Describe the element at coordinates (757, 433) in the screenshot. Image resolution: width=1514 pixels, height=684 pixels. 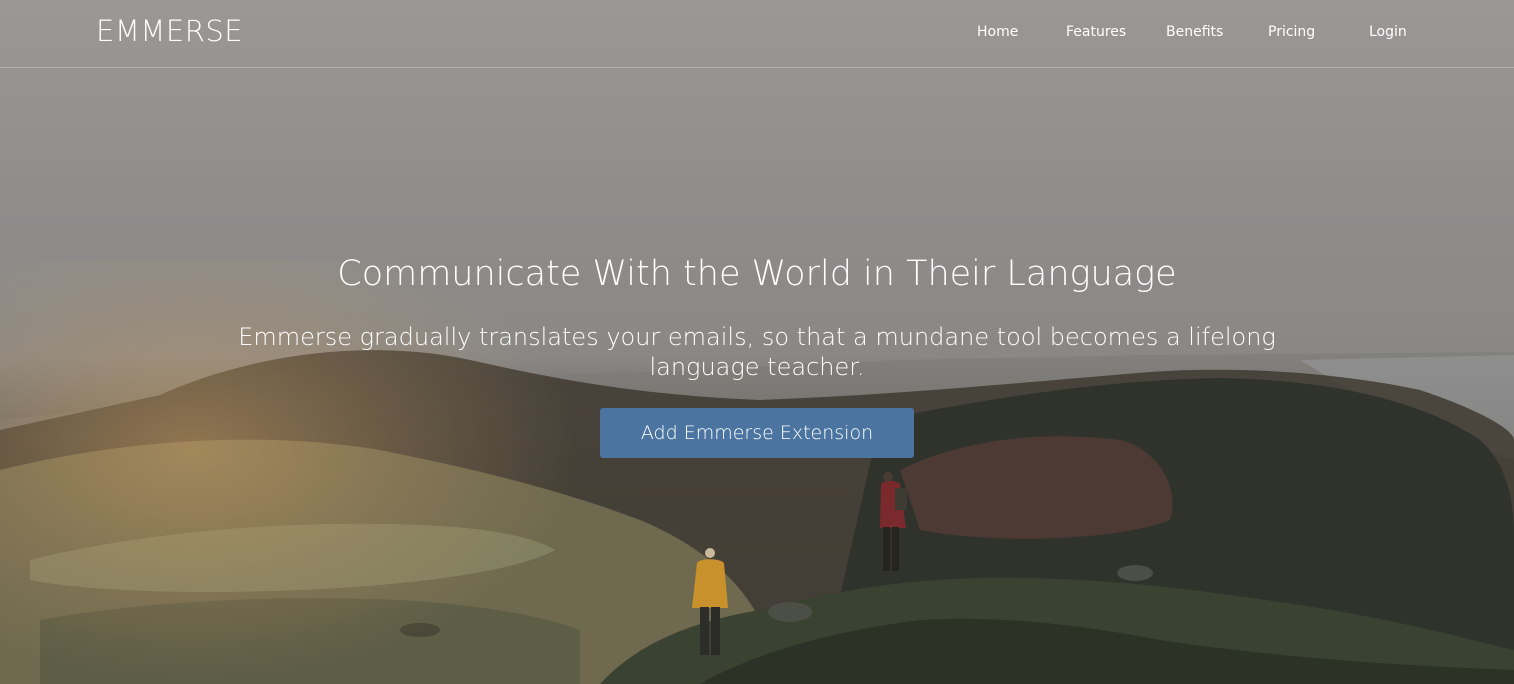
I see `add-extension-button: Add Emmerse Extension` at that location.